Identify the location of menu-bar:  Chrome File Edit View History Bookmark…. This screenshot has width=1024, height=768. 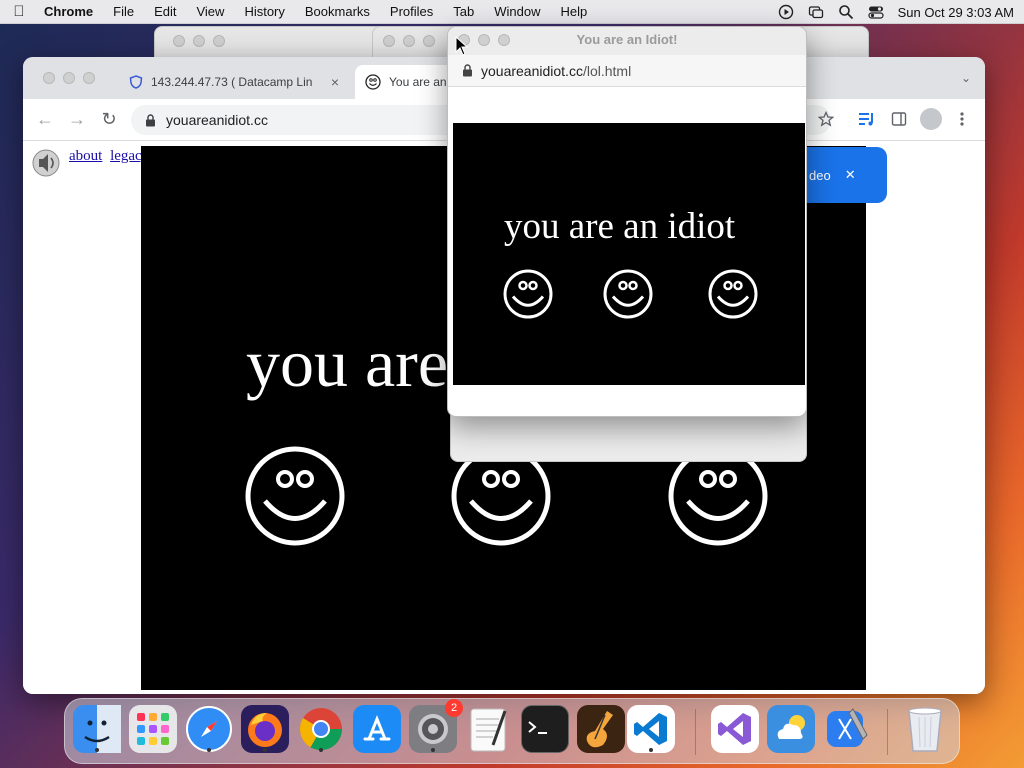
(512, 12).